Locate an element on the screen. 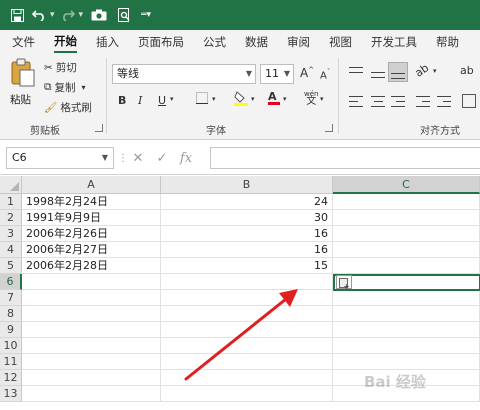  cancel-icon: ✕ is located at coordinates (138, 158).